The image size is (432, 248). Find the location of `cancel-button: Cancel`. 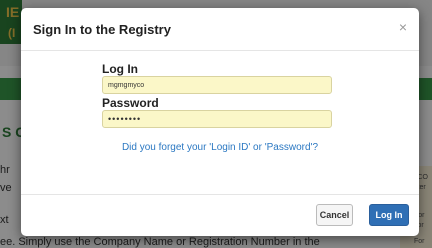

cancel-button: Cancel is located at coordinates (334, 215).